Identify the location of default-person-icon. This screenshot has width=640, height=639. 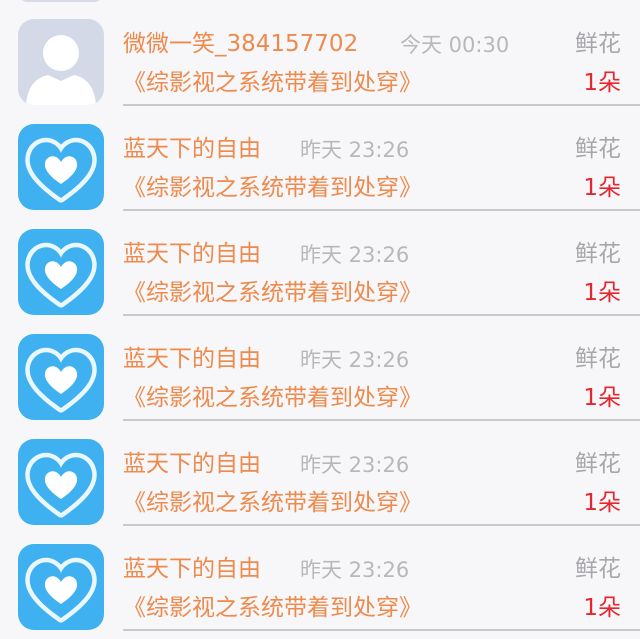
(61, 62).